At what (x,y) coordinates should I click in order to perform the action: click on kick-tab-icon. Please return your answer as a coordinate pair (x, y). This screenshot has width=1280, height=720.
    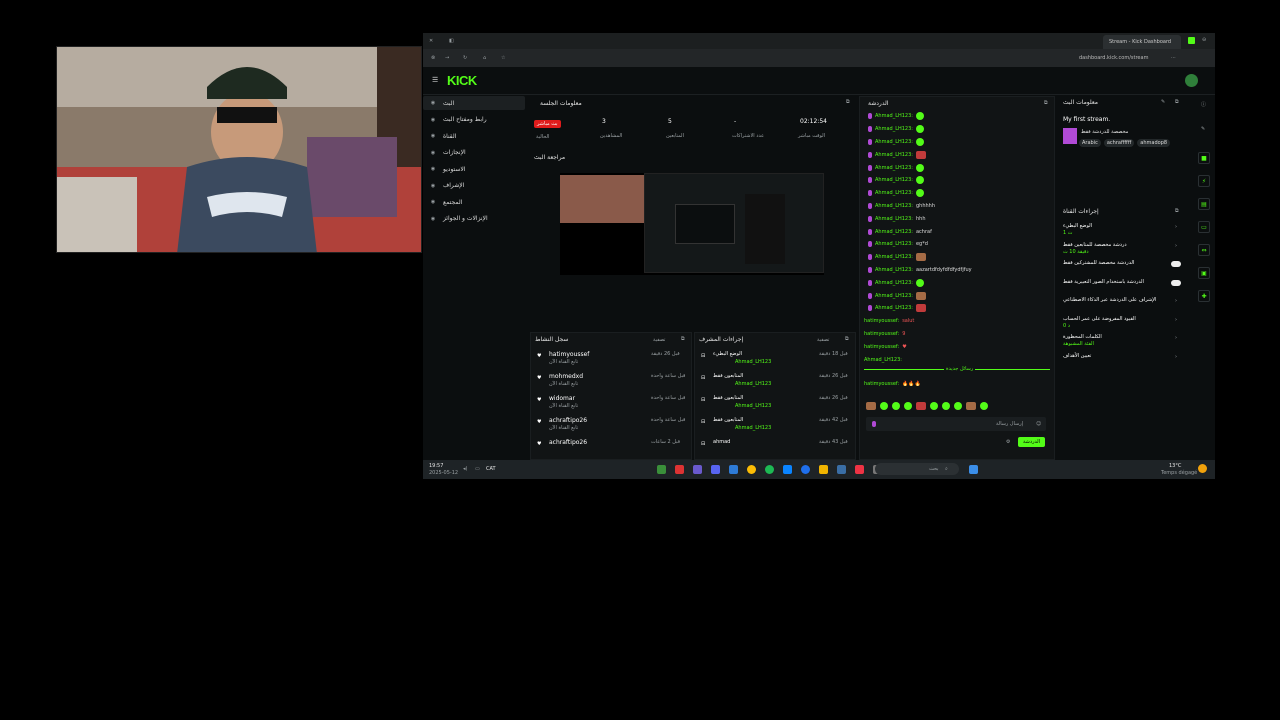
    Looking at the image, I should click on (1191, 40).